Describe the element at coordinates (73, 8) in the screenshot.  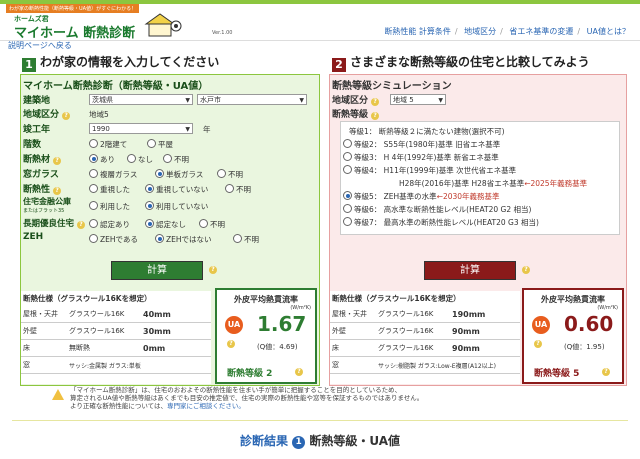
I see `tagline: わが家の断熱性能（断熱等級・UA値）がすぐにわかる！` at that location.